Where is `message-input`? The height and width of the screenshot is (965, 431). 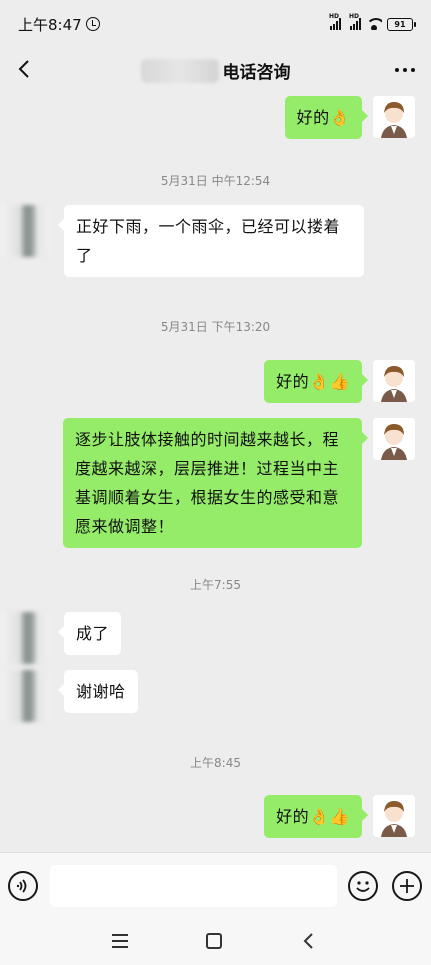 message-input is located at coordinates (193, 886).